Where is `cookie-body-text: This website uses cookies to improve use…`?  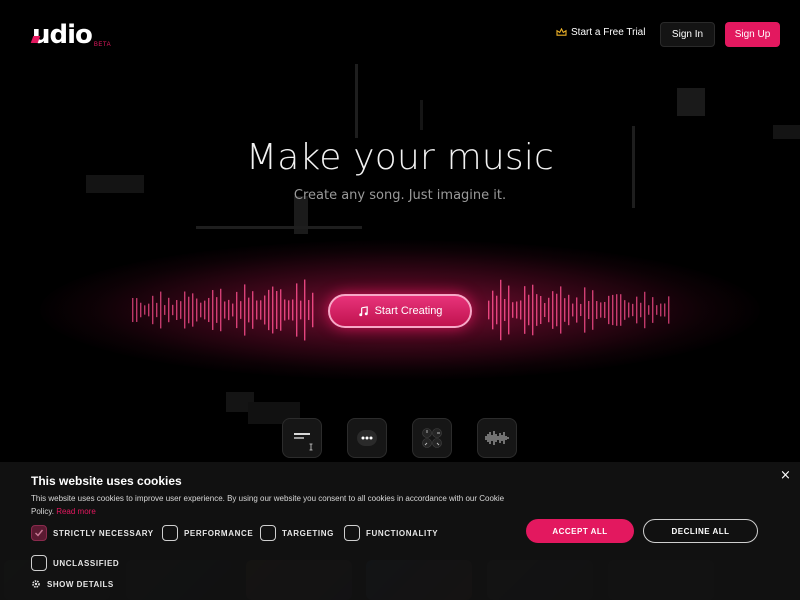
cookie-body-text: This website uses cookies to improve use… is located at coordinates (268, 505).